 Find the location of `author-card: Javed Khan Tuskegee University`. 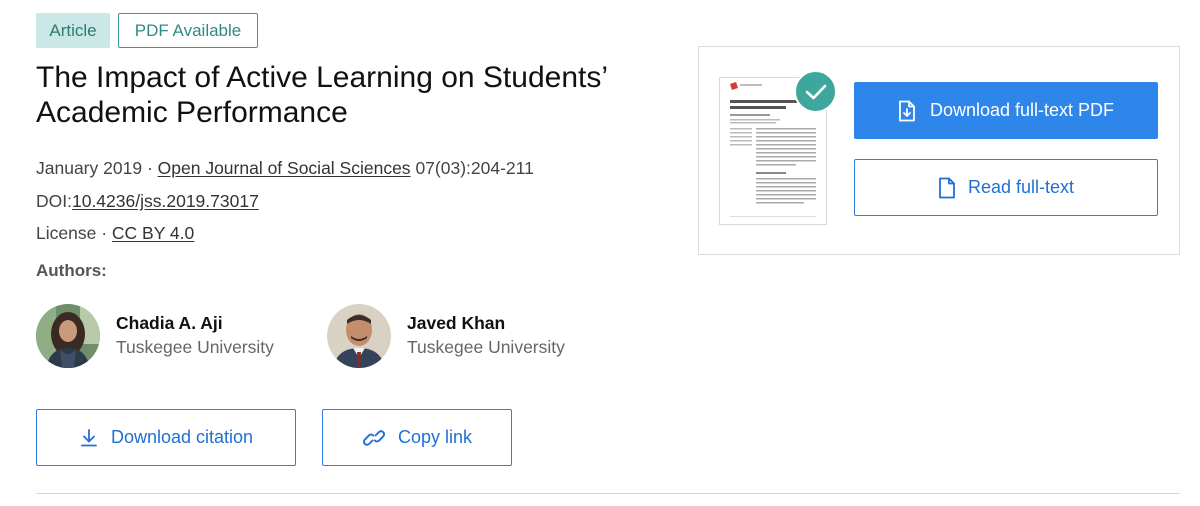

author-card: Javed Khan Tuskegee University is located at coordinates (446, 336).